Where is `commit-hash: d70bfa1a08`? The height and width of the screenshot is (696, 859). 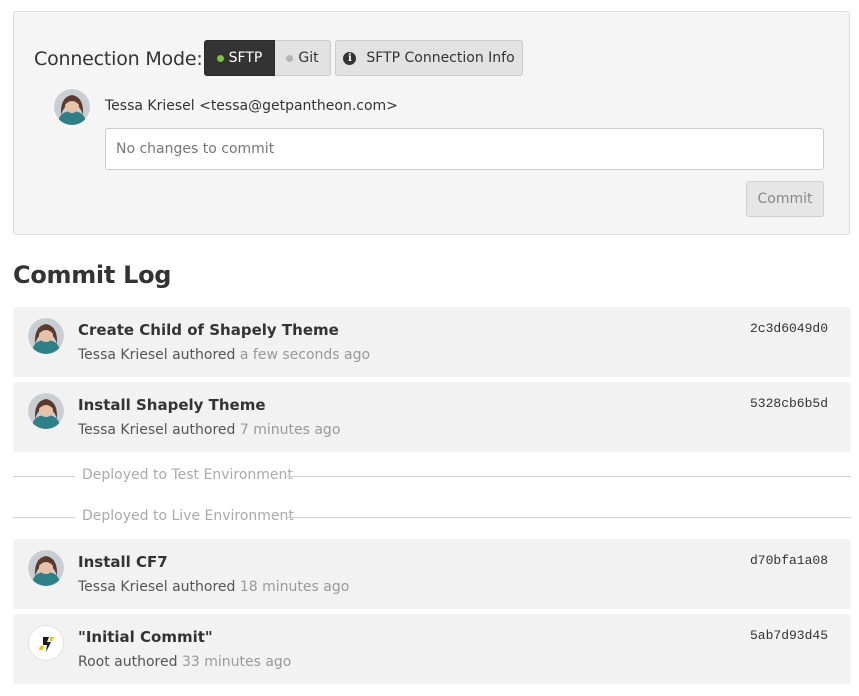 commit-hash: d70bfa1a08 is located at coordinates (789, 560).